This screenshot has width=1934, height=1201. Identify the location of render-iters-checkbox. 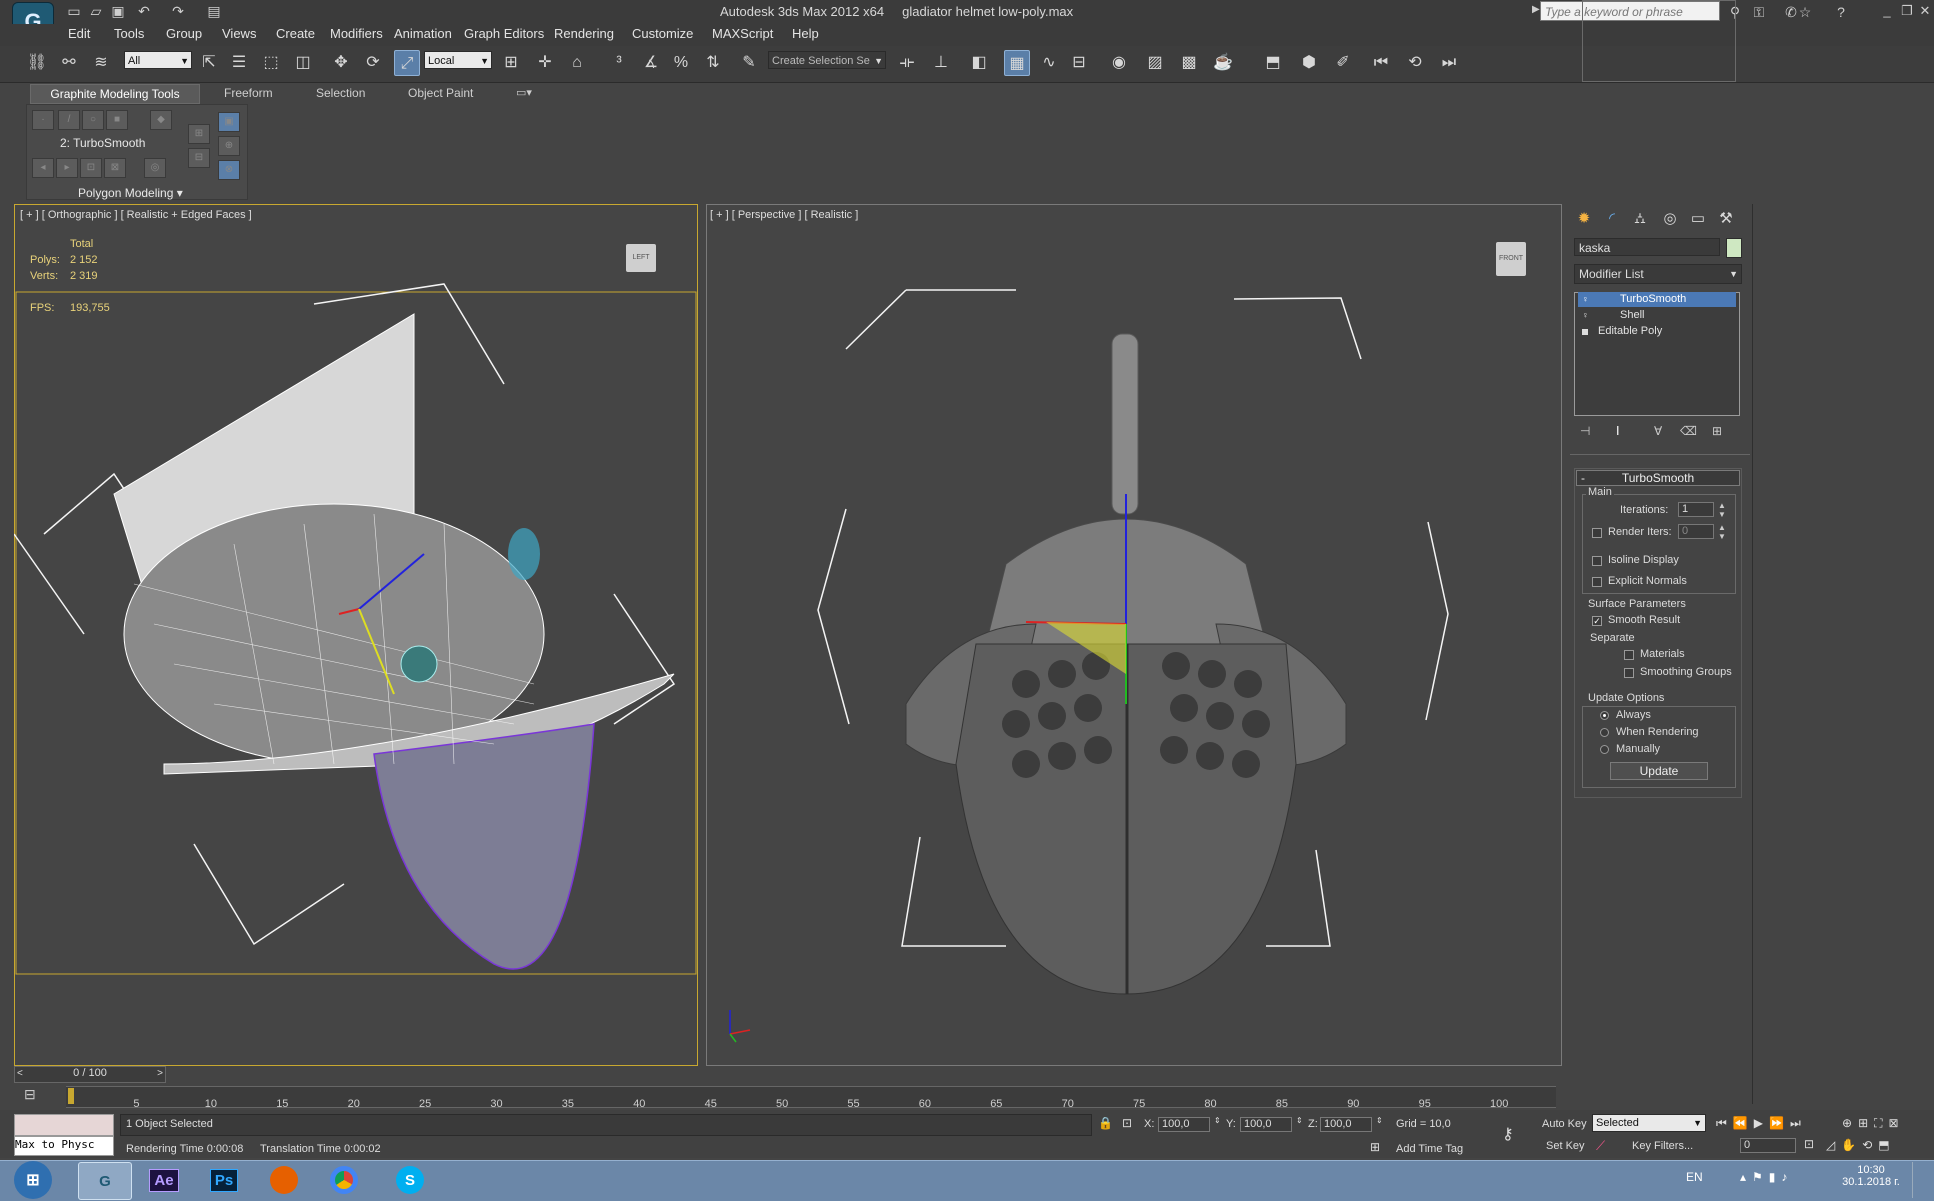
(1597, 533).